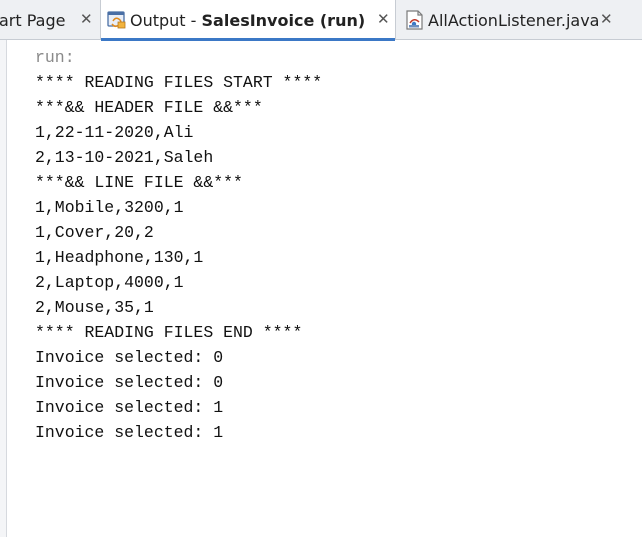 This screenshot has height=537, width=642. I want to click on console-line: 1,Mobile,3200,1, so click(109, 207).